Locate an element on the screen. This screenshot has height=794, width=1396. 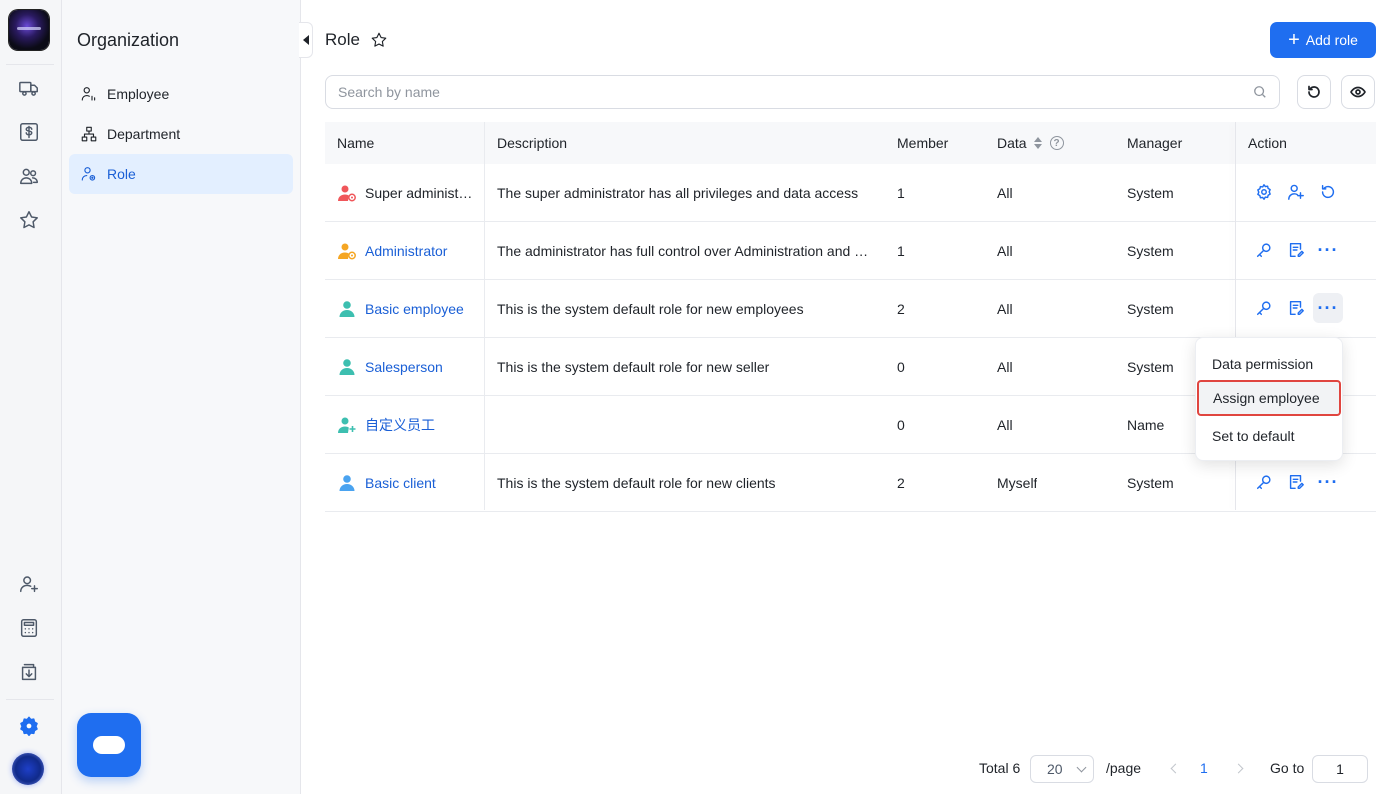
sidebar-item-label: Role is located at coordinates (121, 174).